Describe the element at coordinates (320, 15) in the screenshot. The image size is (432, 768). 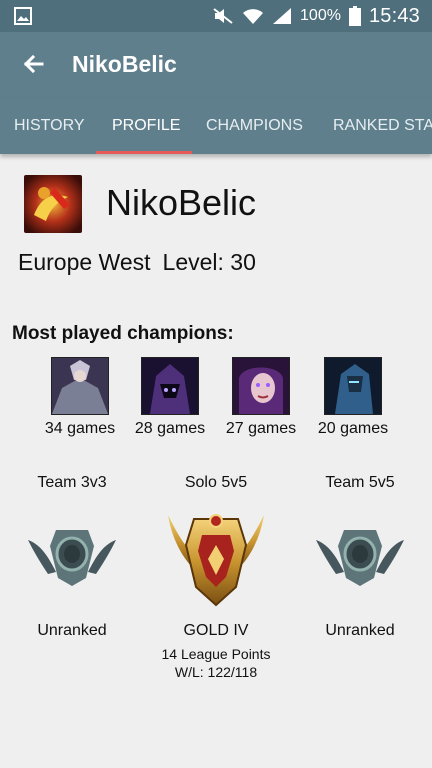
I see `battery-percentage: 100%` at that location.